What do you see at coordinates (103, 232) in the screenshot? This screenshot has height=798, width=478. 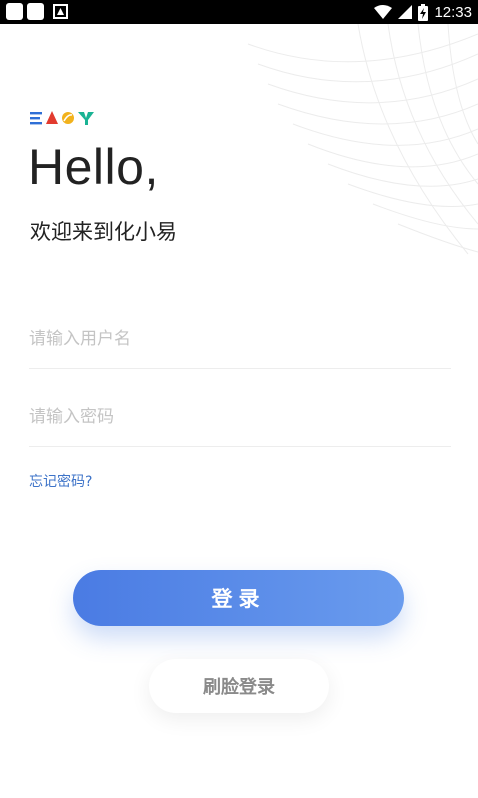 I see `welcome-subtitle: 欢迎来到化小易` at bounding box center [103, 232].